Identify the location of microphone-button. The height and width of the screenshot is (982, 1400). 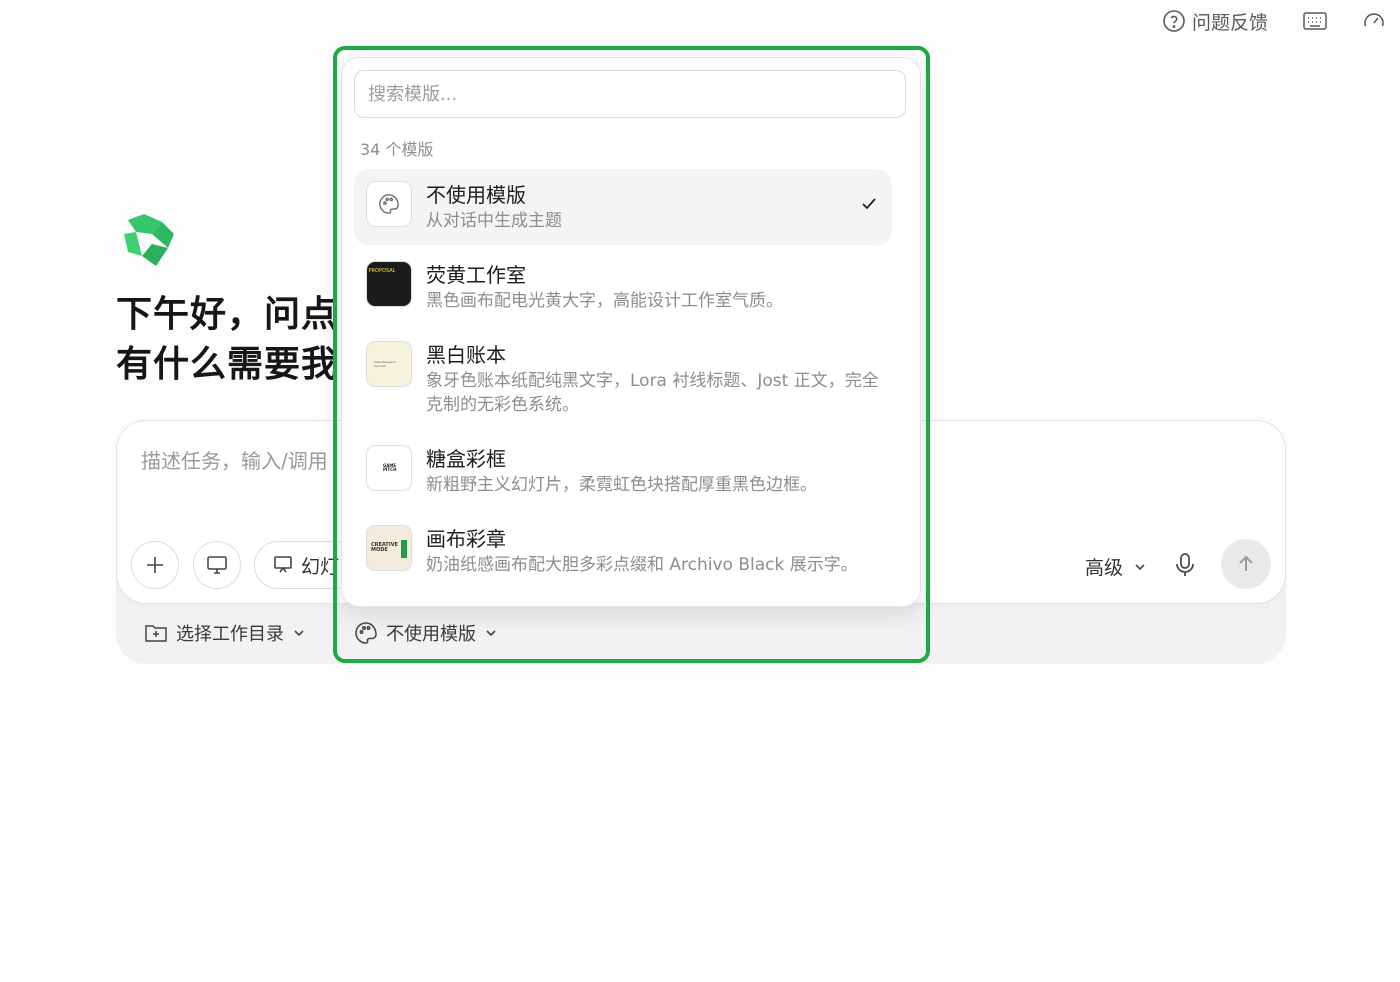
(1185, 567).